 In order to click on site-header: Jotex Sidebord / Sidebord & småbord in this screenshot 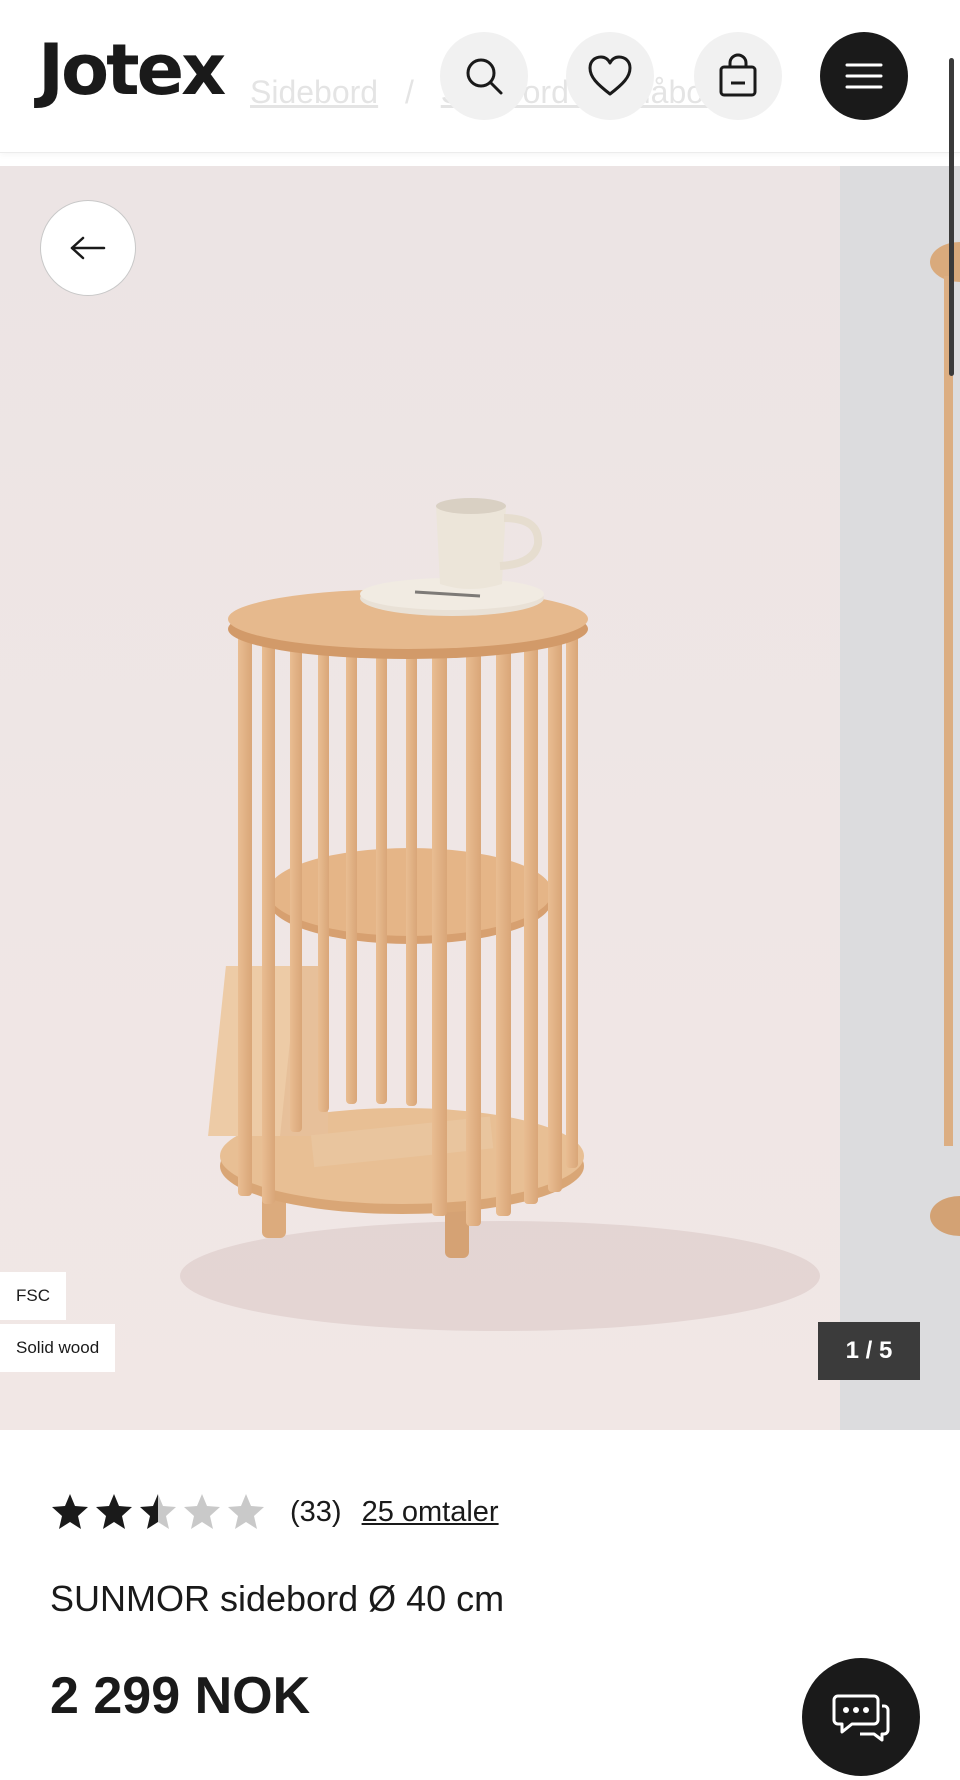, I will do `click(480, 76)`.